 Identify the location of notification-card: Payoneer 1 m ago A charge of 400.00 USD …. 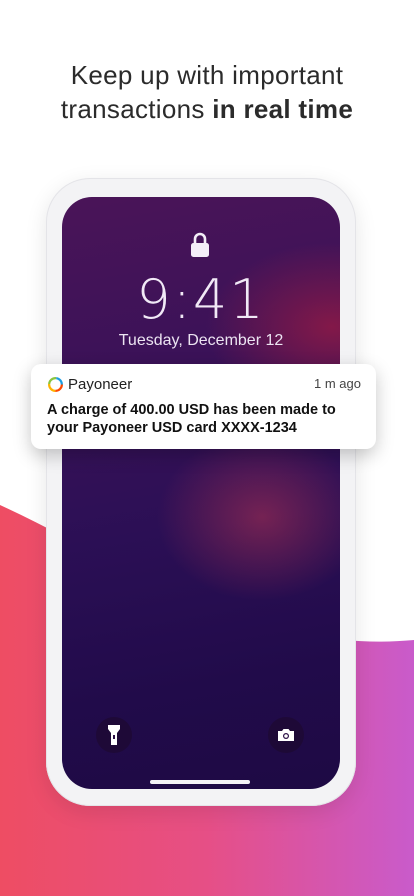
(203, 406).